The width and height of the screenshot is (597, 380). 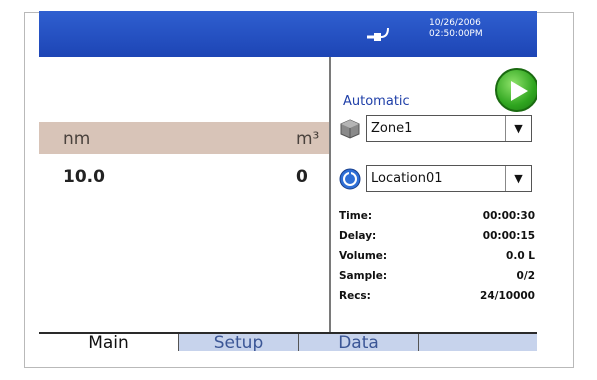 I want to click on status-datetime: 10/26/2006 02:50:00PM, so click(x=483, y=29).